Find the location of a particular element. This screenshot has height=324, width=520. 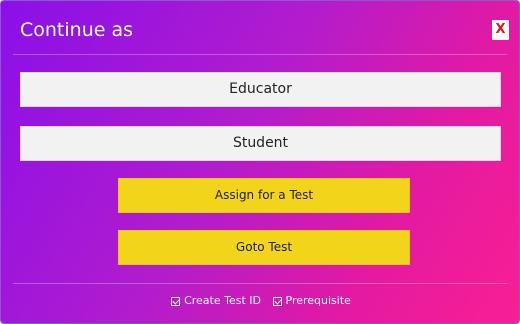

assign-for-test-button: Assign for a Test is located at coordinates (264, 195).